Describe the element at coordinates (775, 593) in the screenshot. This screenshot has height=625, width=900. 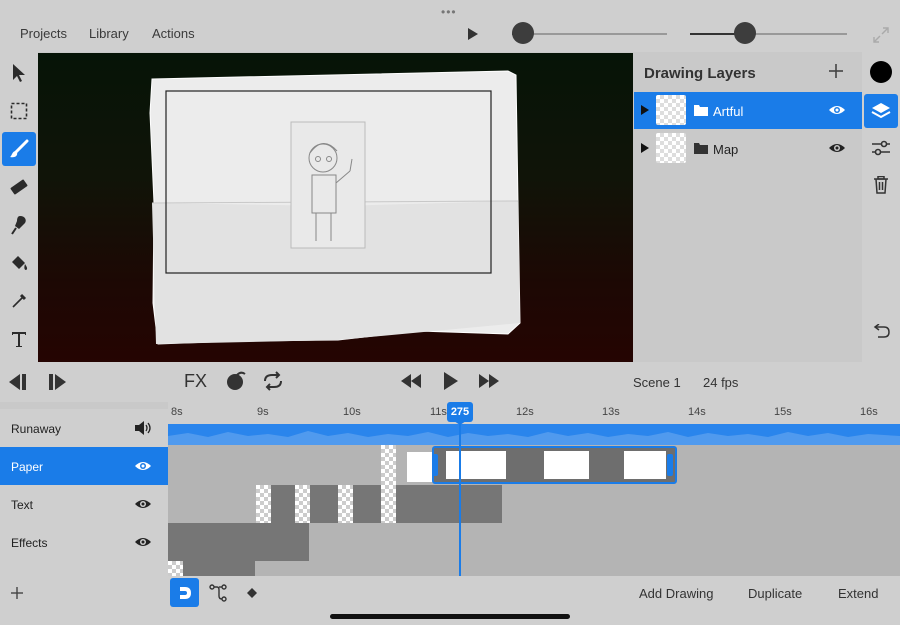
I see `duplicate-button: Duplicate` at that location.